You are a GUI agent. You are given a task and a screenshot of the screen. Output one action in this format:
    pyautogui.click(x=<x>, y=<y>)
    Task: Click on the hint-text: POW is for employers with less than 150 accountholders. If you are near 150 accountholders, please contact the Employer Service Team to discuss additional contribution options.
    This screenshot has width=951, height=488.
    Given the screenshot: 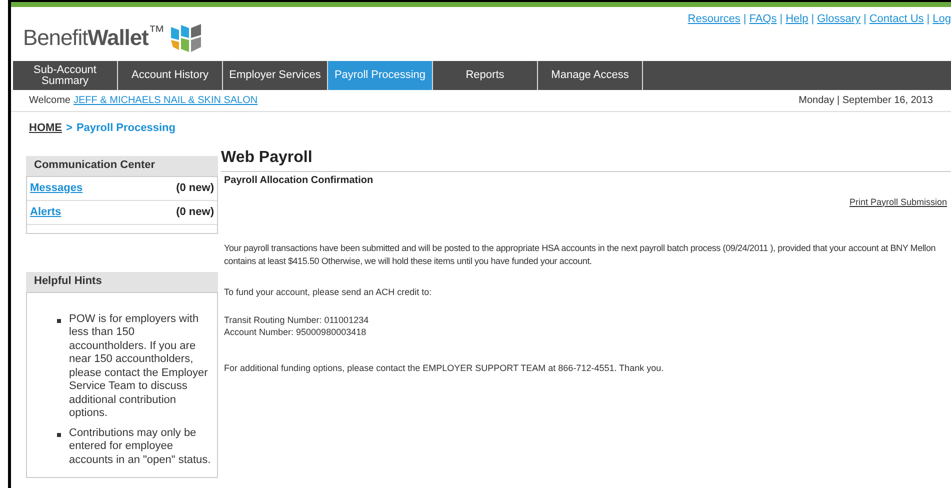 What is the action you would take?
    pyautogui.click(x=139, y=366)
    